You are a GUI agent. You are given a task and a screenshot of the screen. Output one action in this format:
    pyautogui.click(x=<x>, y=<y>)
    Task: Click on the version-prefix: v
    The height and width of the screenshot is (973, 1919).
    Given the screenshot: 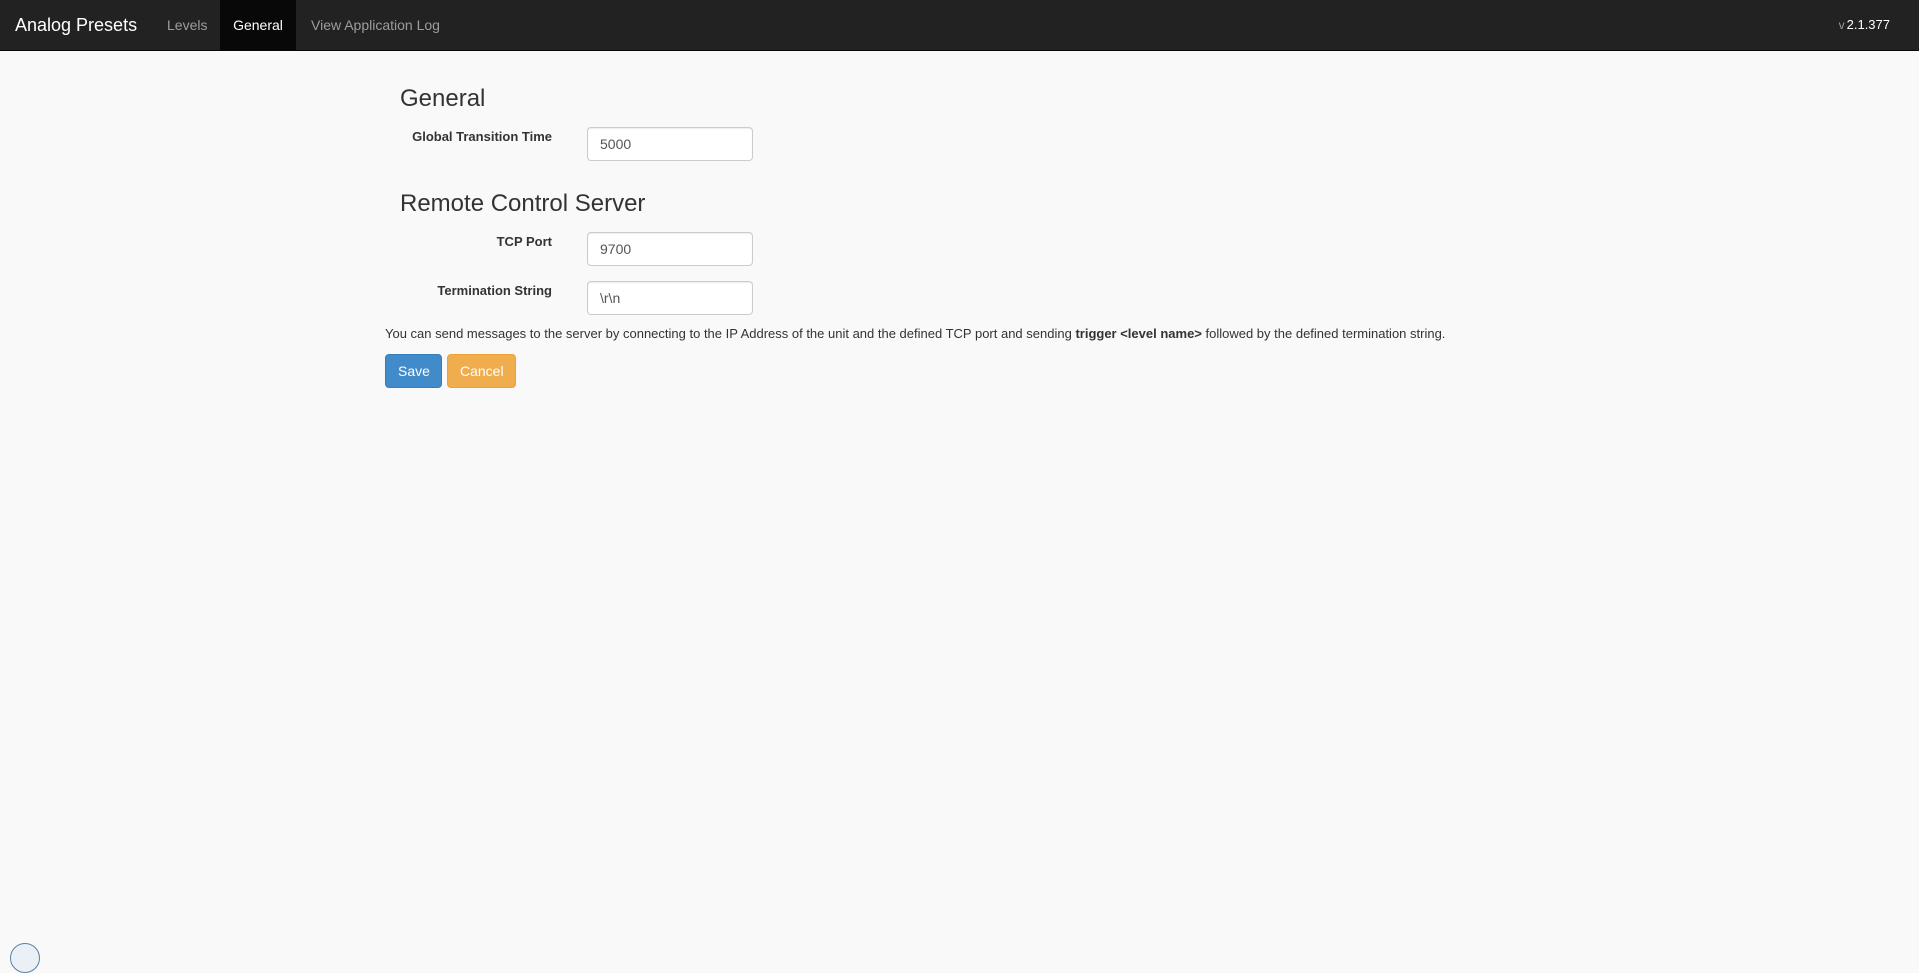 What is the action you would take?
    pyautogui.click(x=1841, y=25)
    